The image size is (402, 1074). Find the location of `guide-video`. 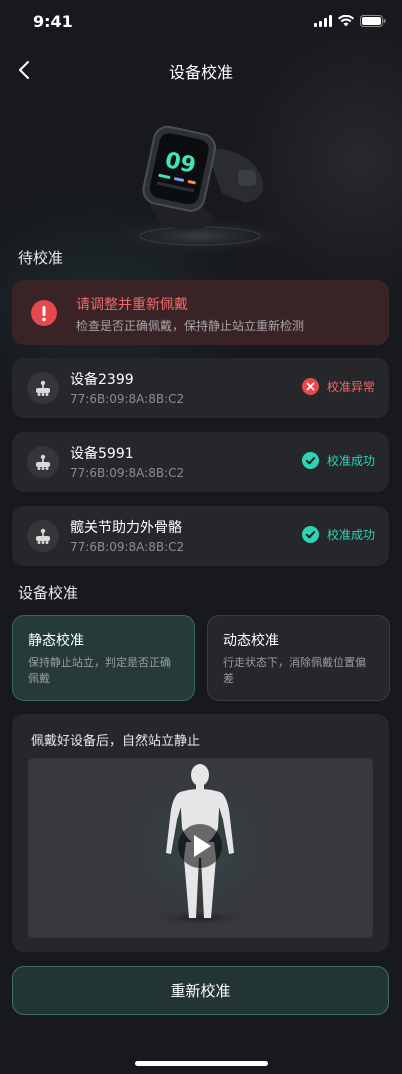

guide-video is located at coordinates (200, 848).